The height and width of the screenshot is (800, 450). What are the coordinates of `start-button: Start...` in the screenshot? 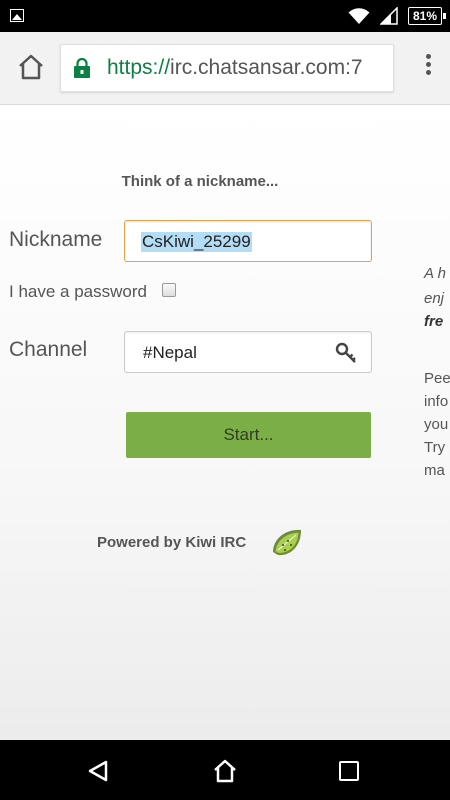 It's located at (248, 435).